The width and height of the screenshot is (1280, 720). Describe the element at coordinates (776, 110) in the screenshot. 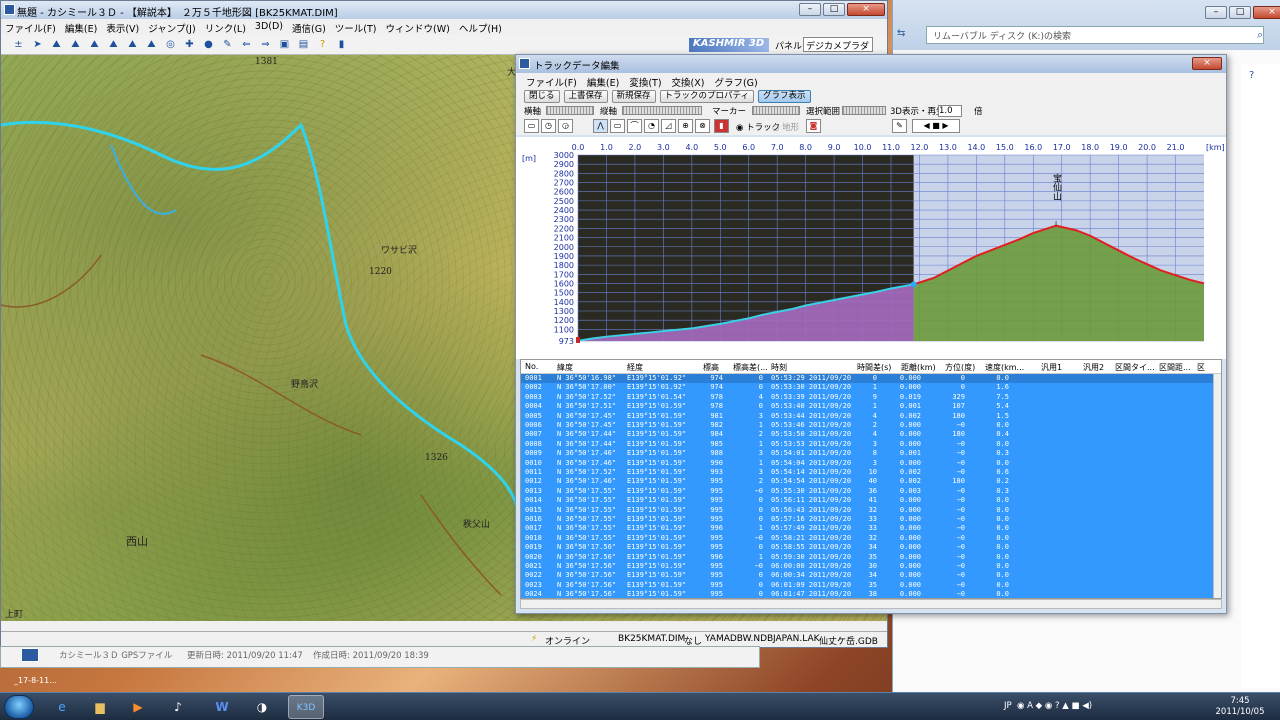

I see `marker-slider` at that location.